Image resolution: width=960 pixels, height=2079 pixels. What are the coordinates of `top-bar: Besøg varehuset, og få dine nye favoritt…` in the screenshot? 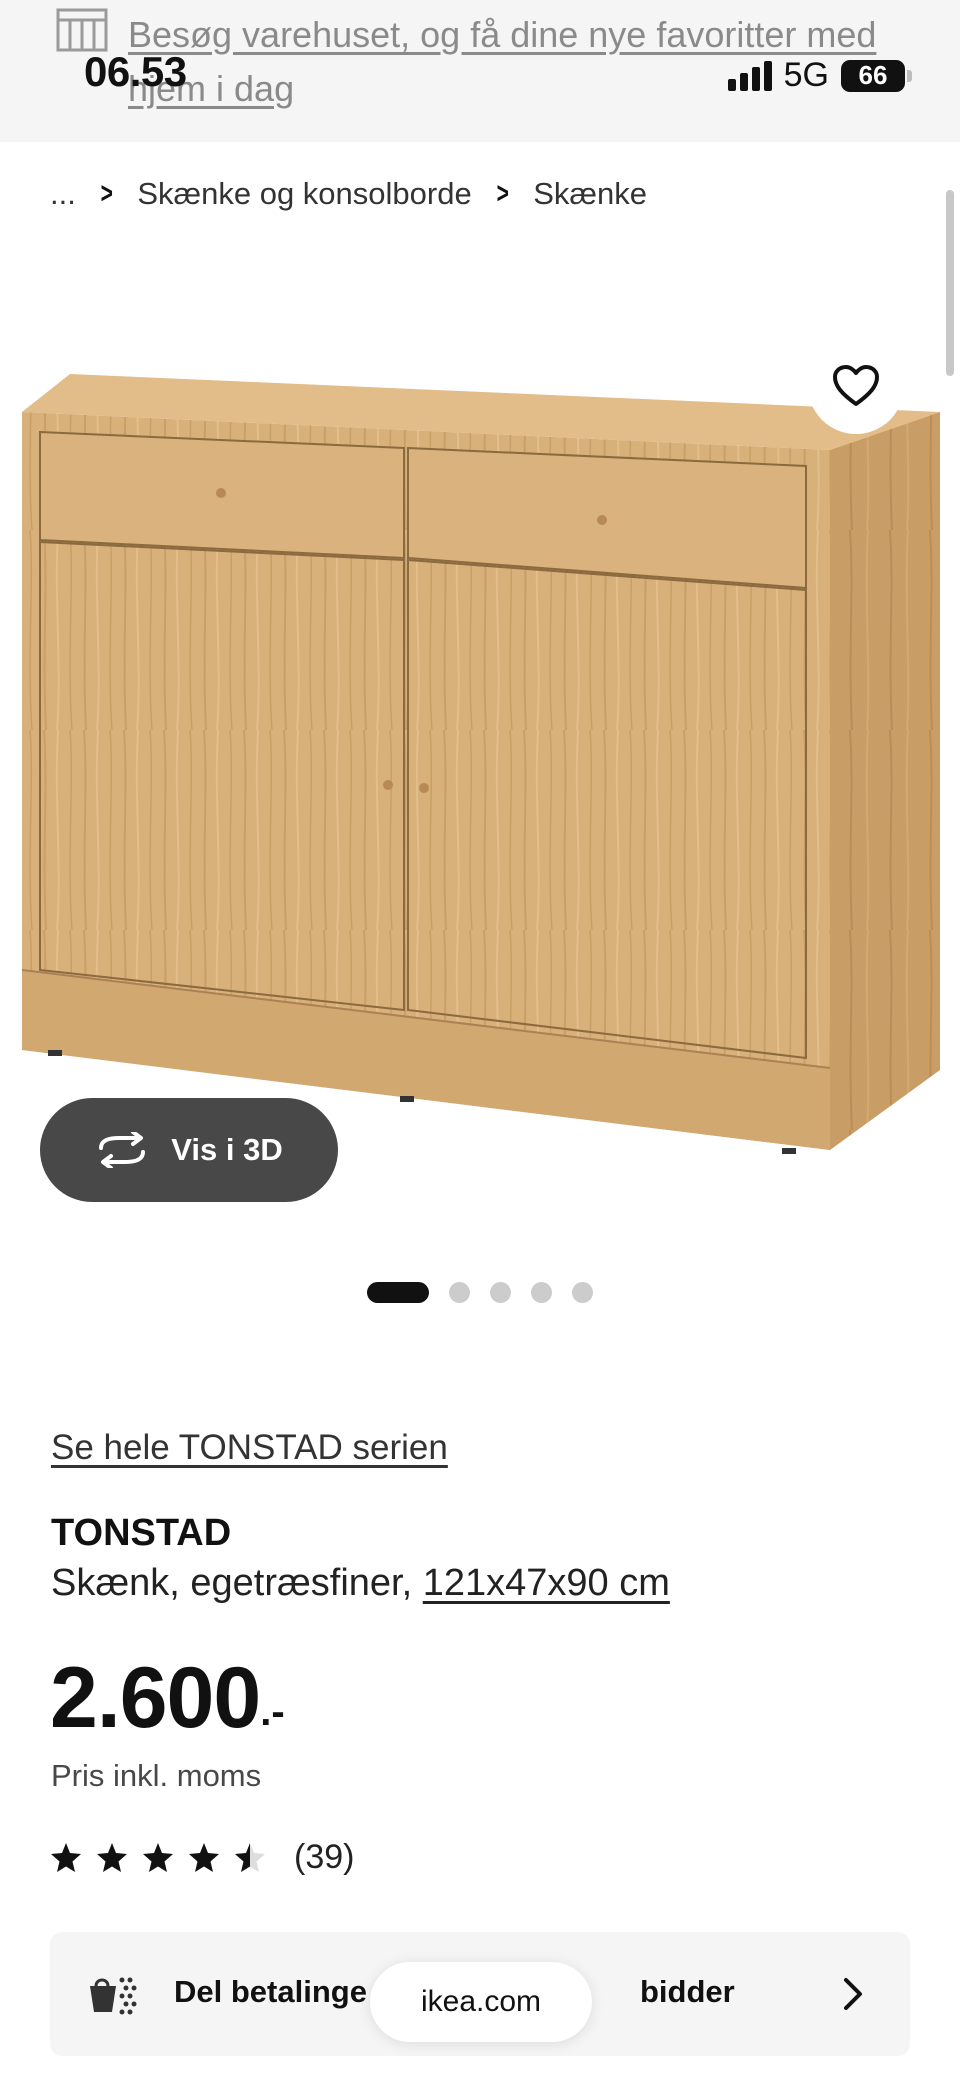 It's located at (480, 71).